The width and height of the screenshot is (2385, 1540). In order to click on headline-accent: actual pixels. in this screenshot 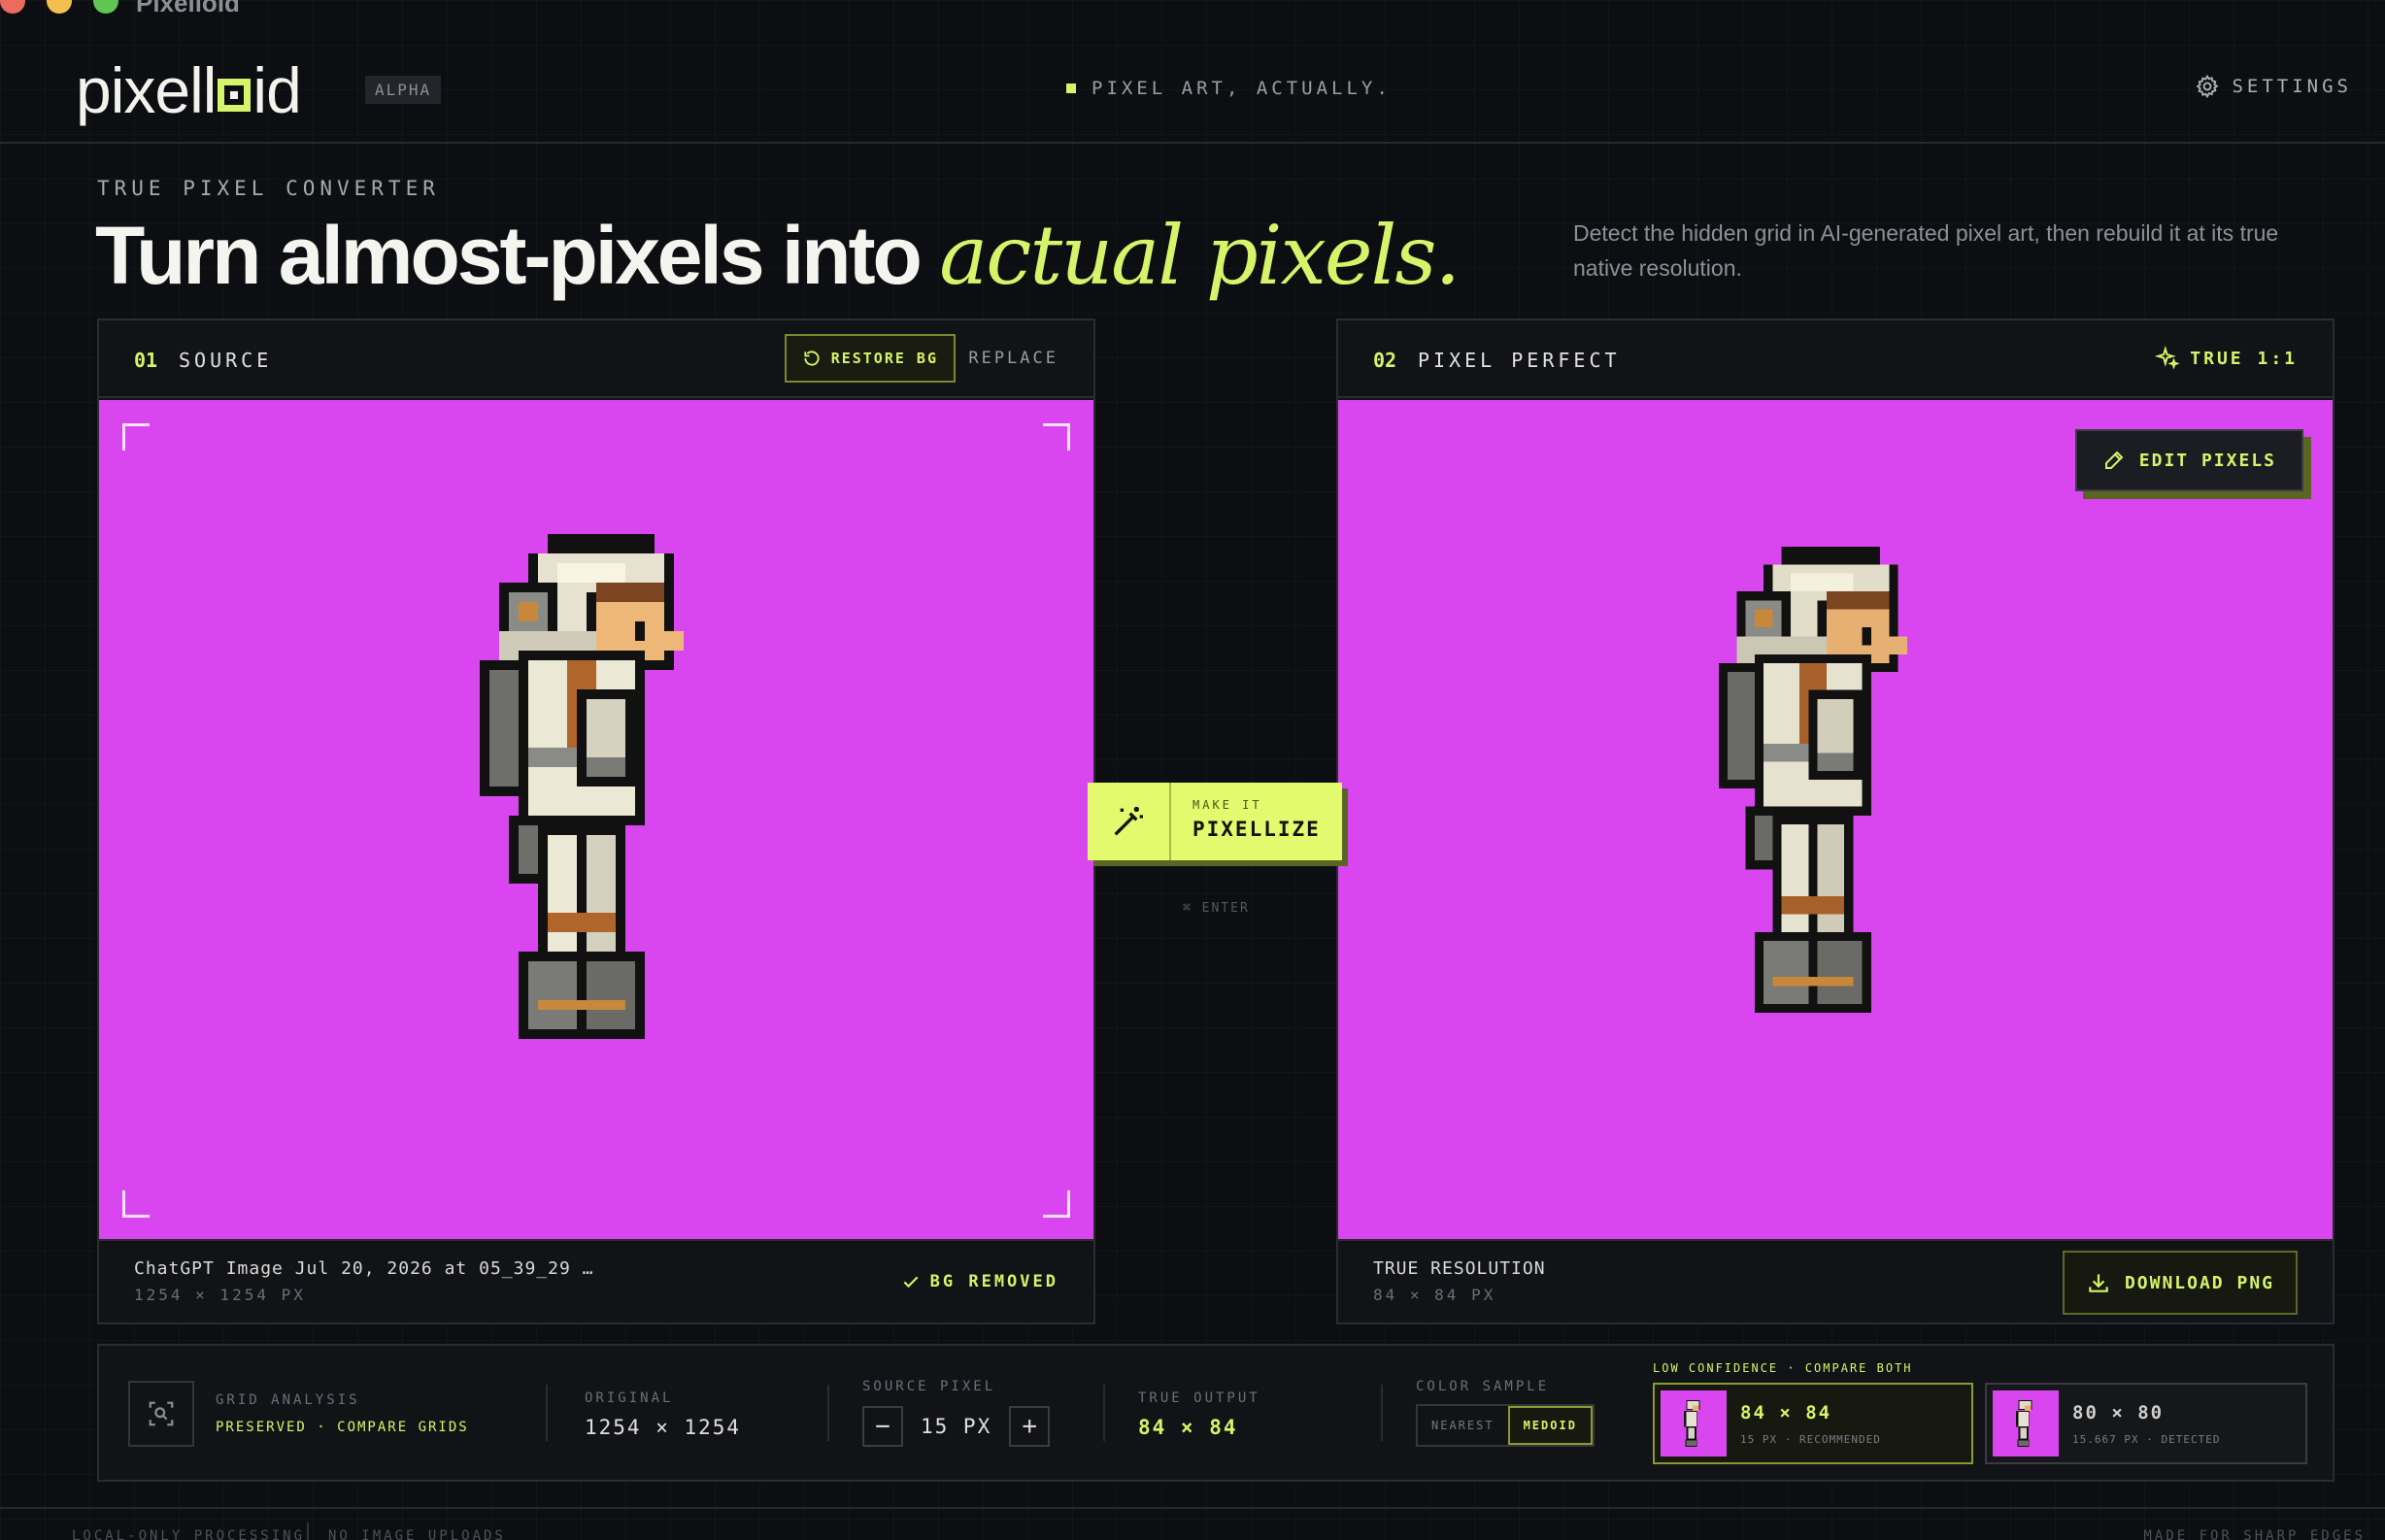, I will do `click(1200, 255)`.